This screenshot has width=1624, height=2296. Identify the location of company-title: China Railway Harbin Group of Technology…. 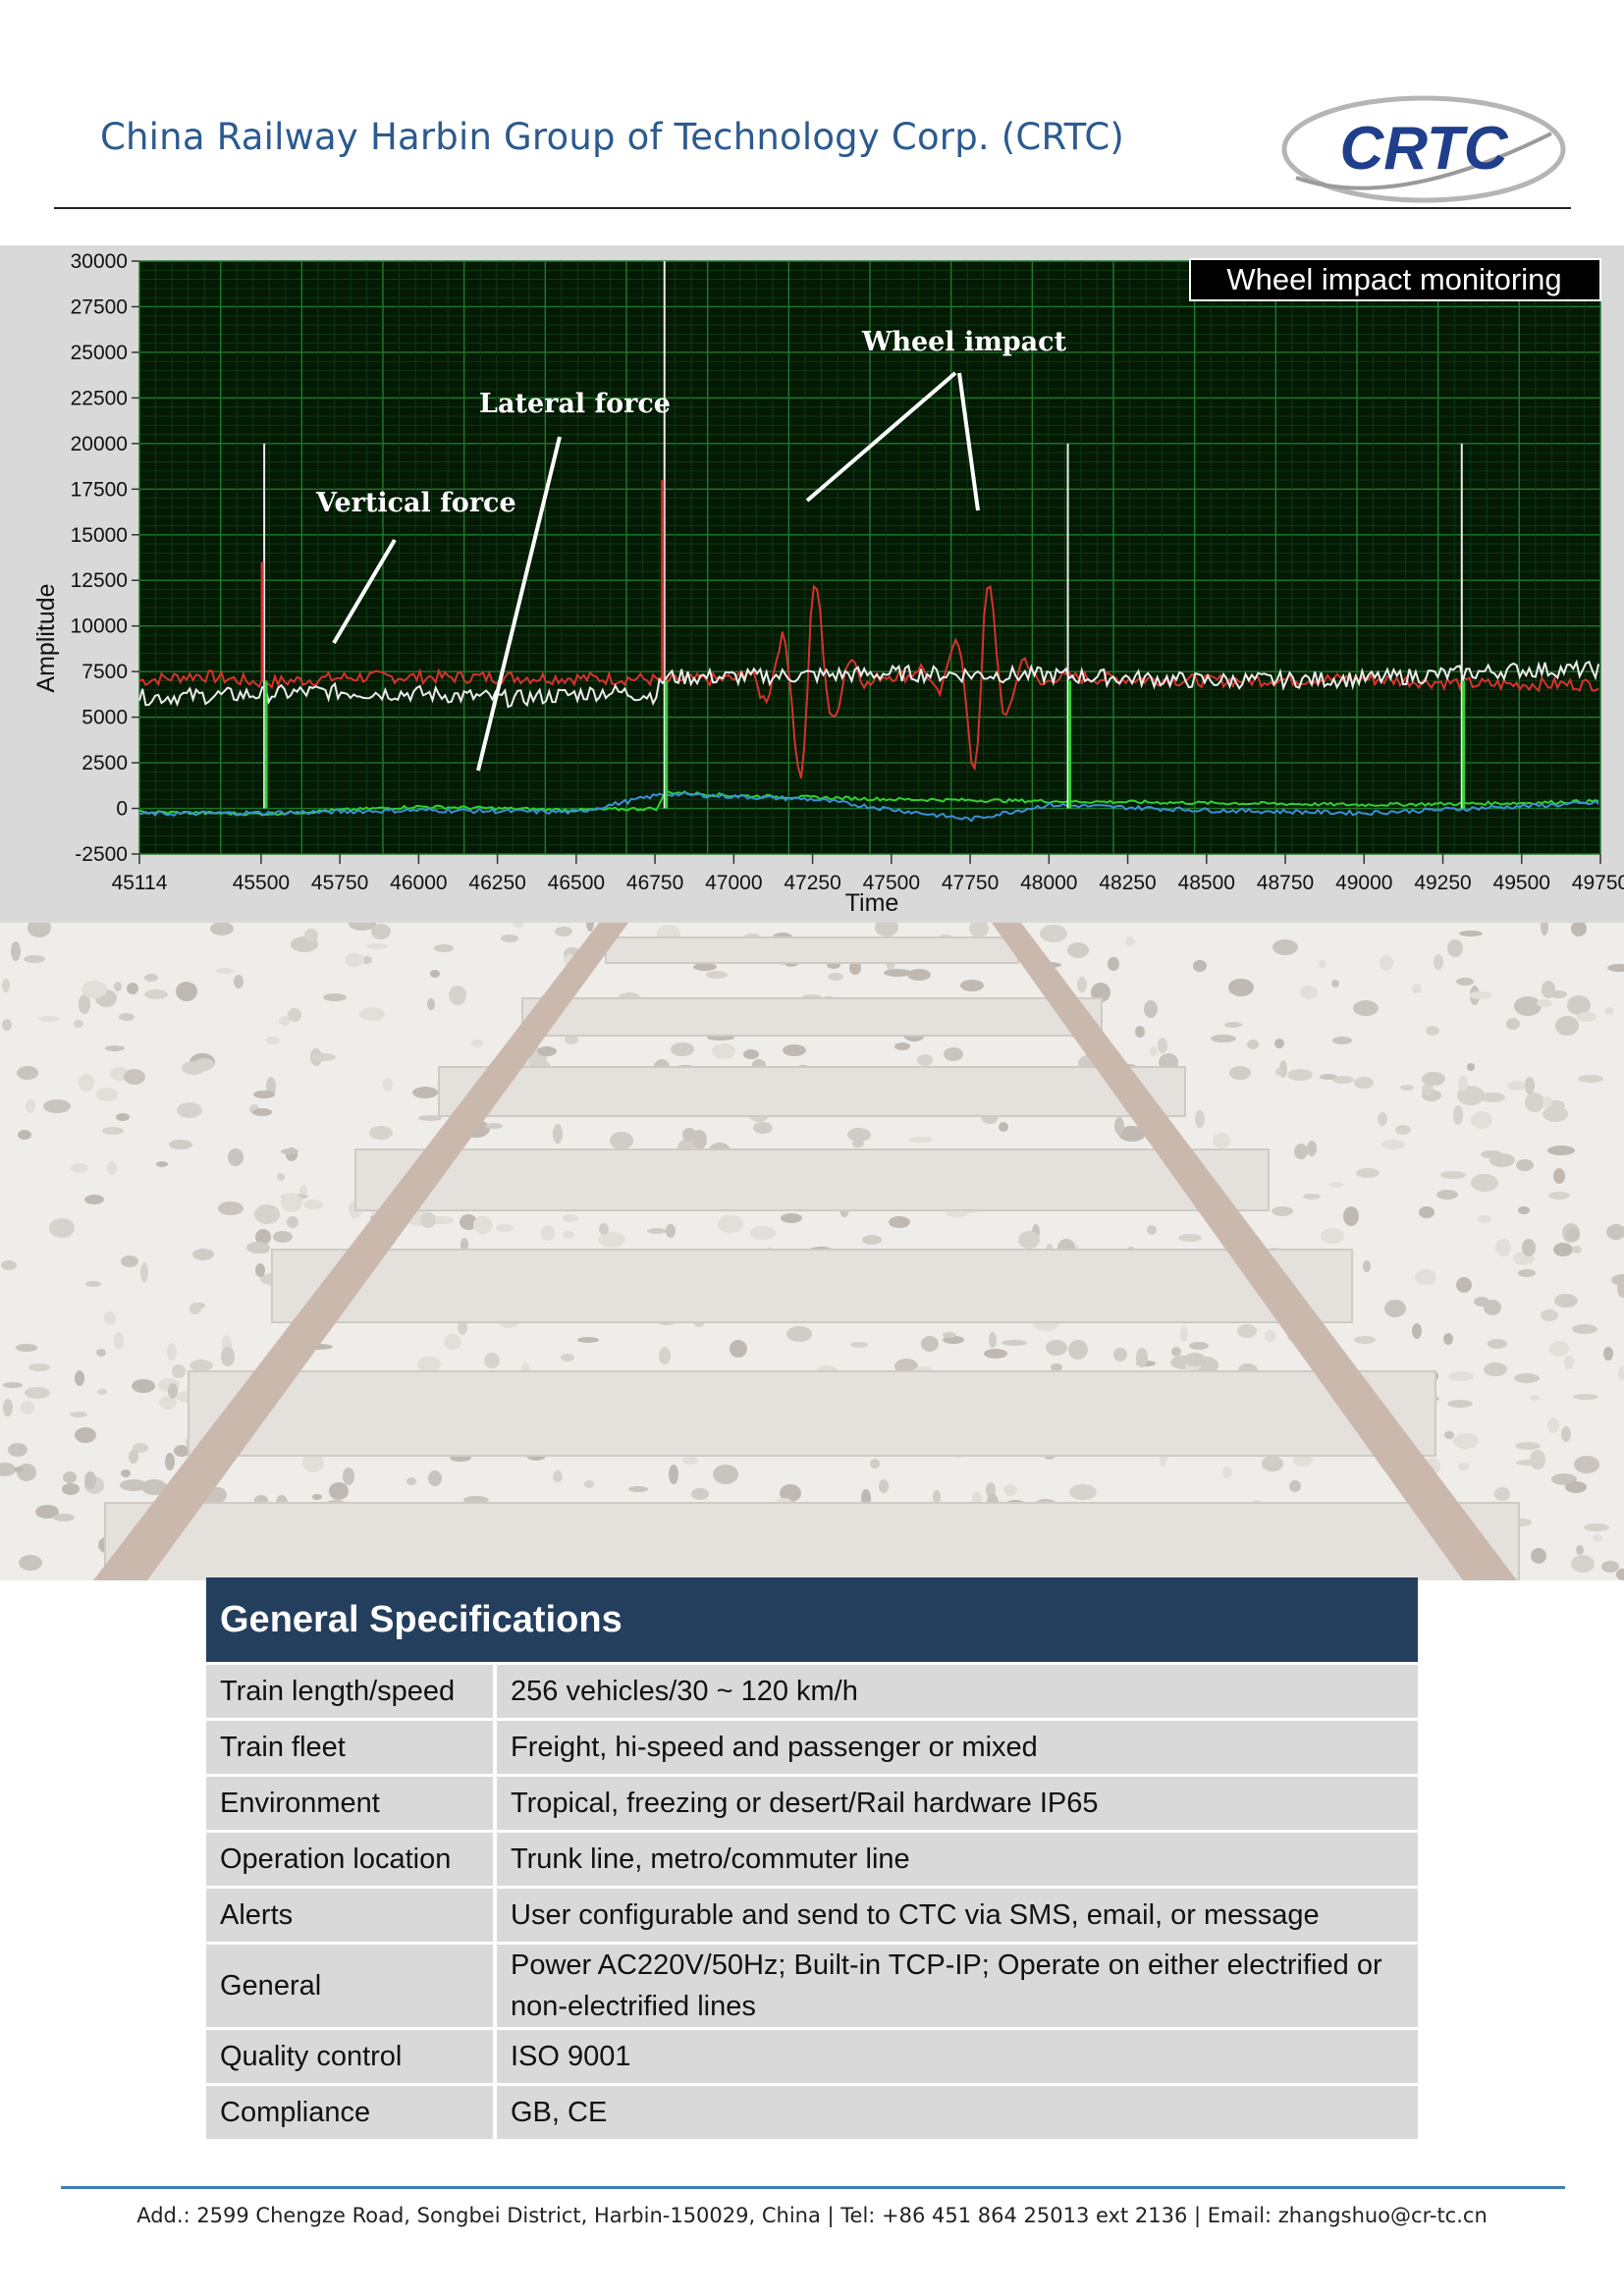
(612, 137).